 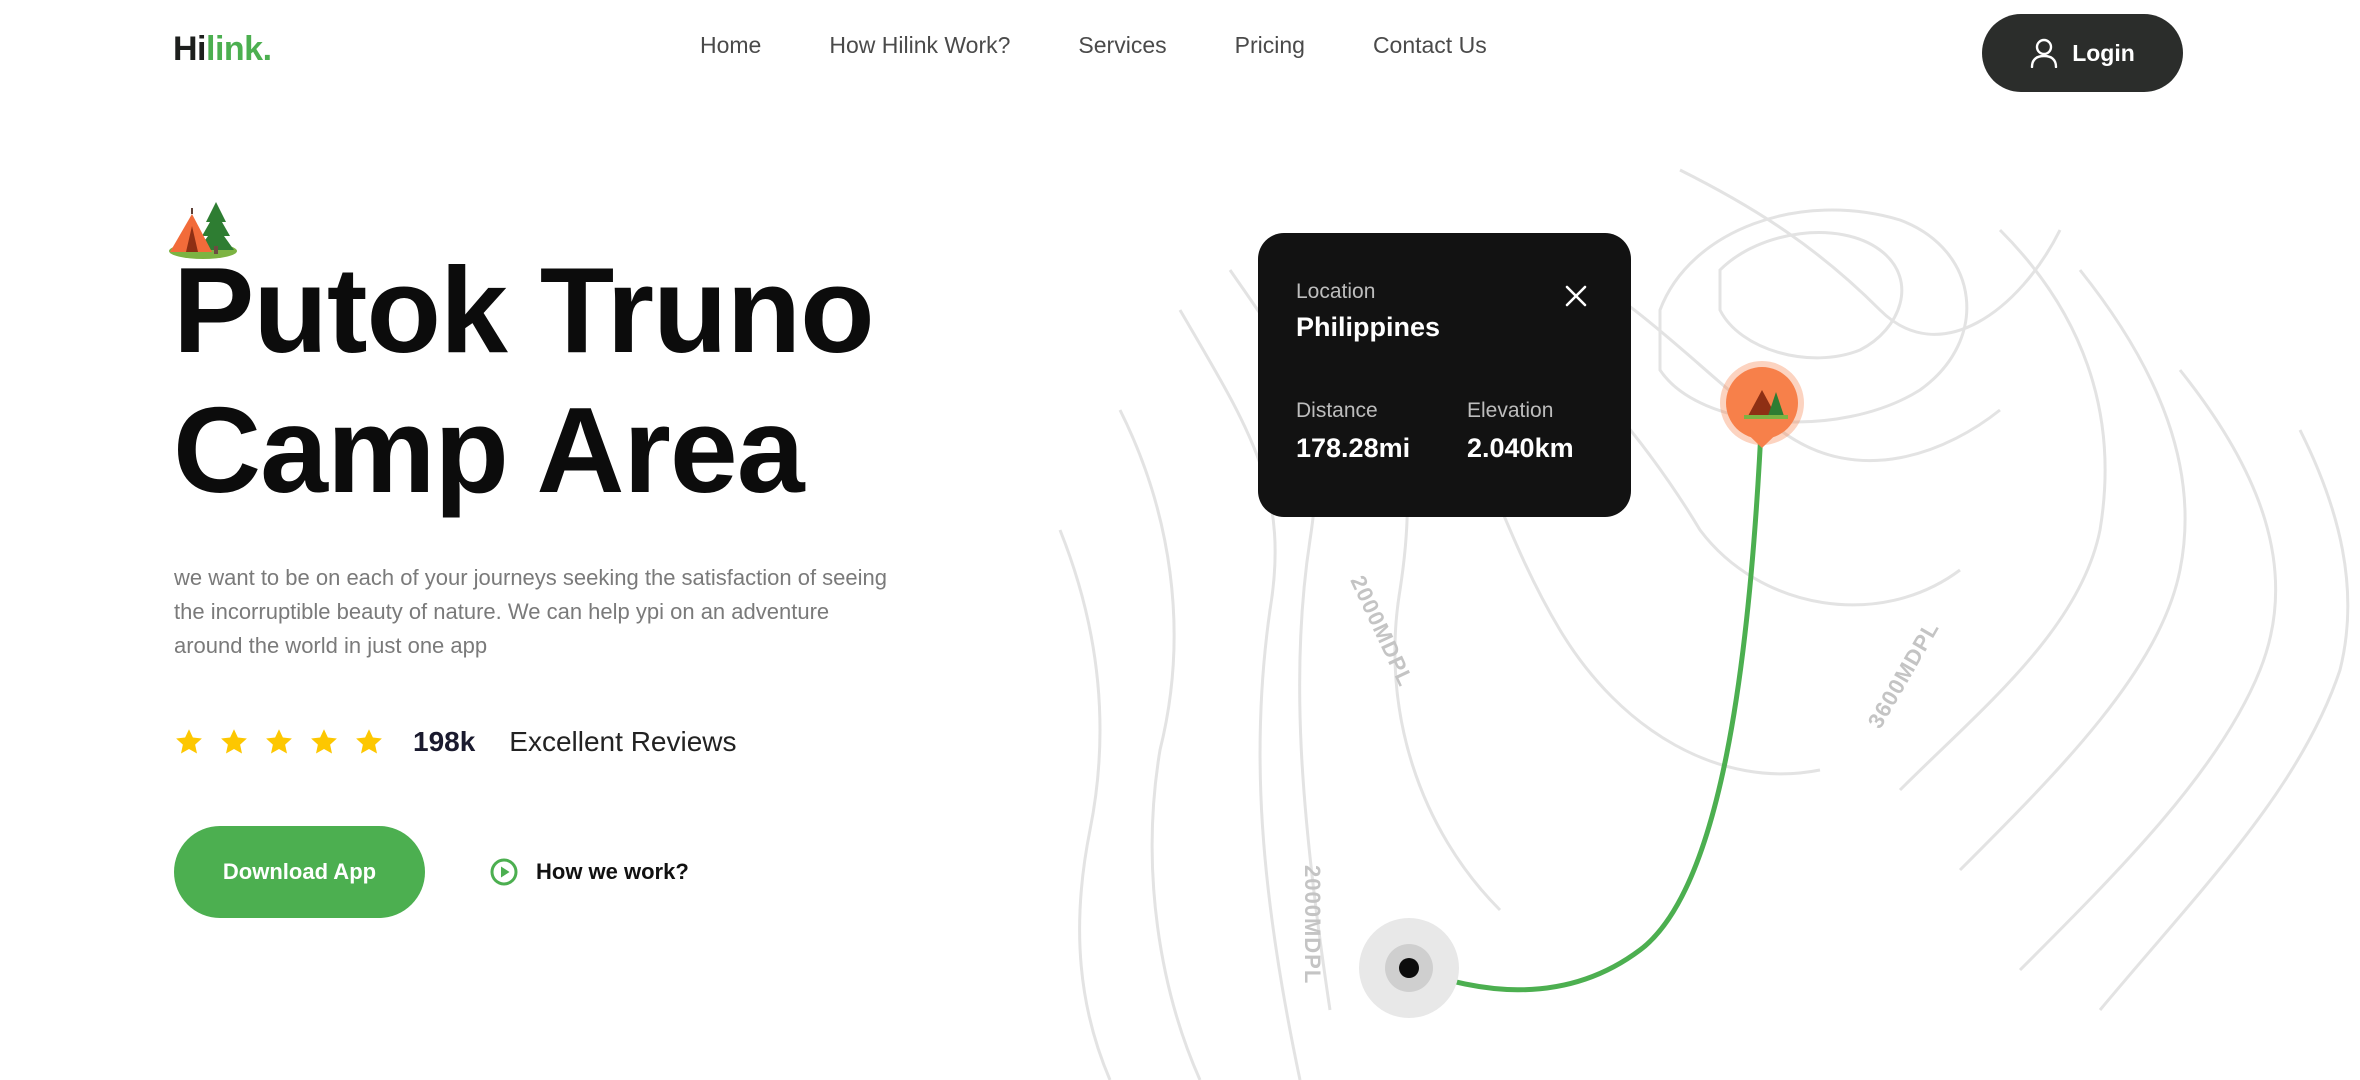 What do you see at coordinates (1576, 296) in the screenshot?
I see `close-icon` at bounding box center [1576, 296].